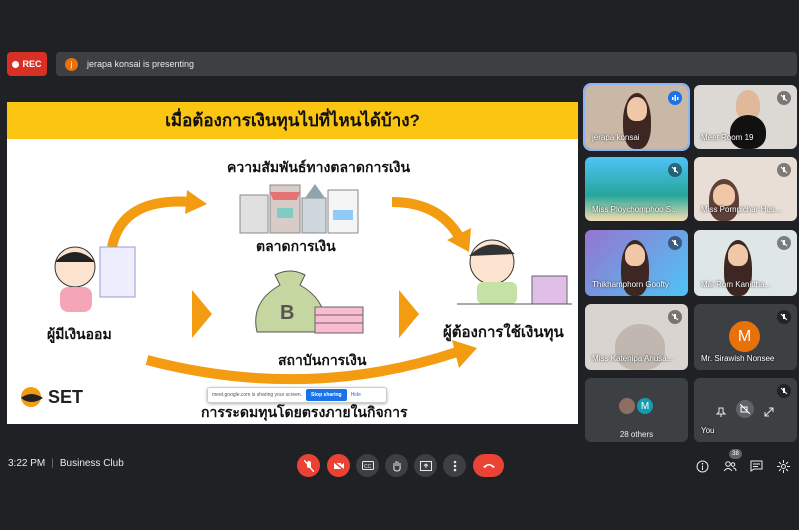 This screenshot has width=799, height=530. I want to click on raise-hand-button, so click(396, 465).